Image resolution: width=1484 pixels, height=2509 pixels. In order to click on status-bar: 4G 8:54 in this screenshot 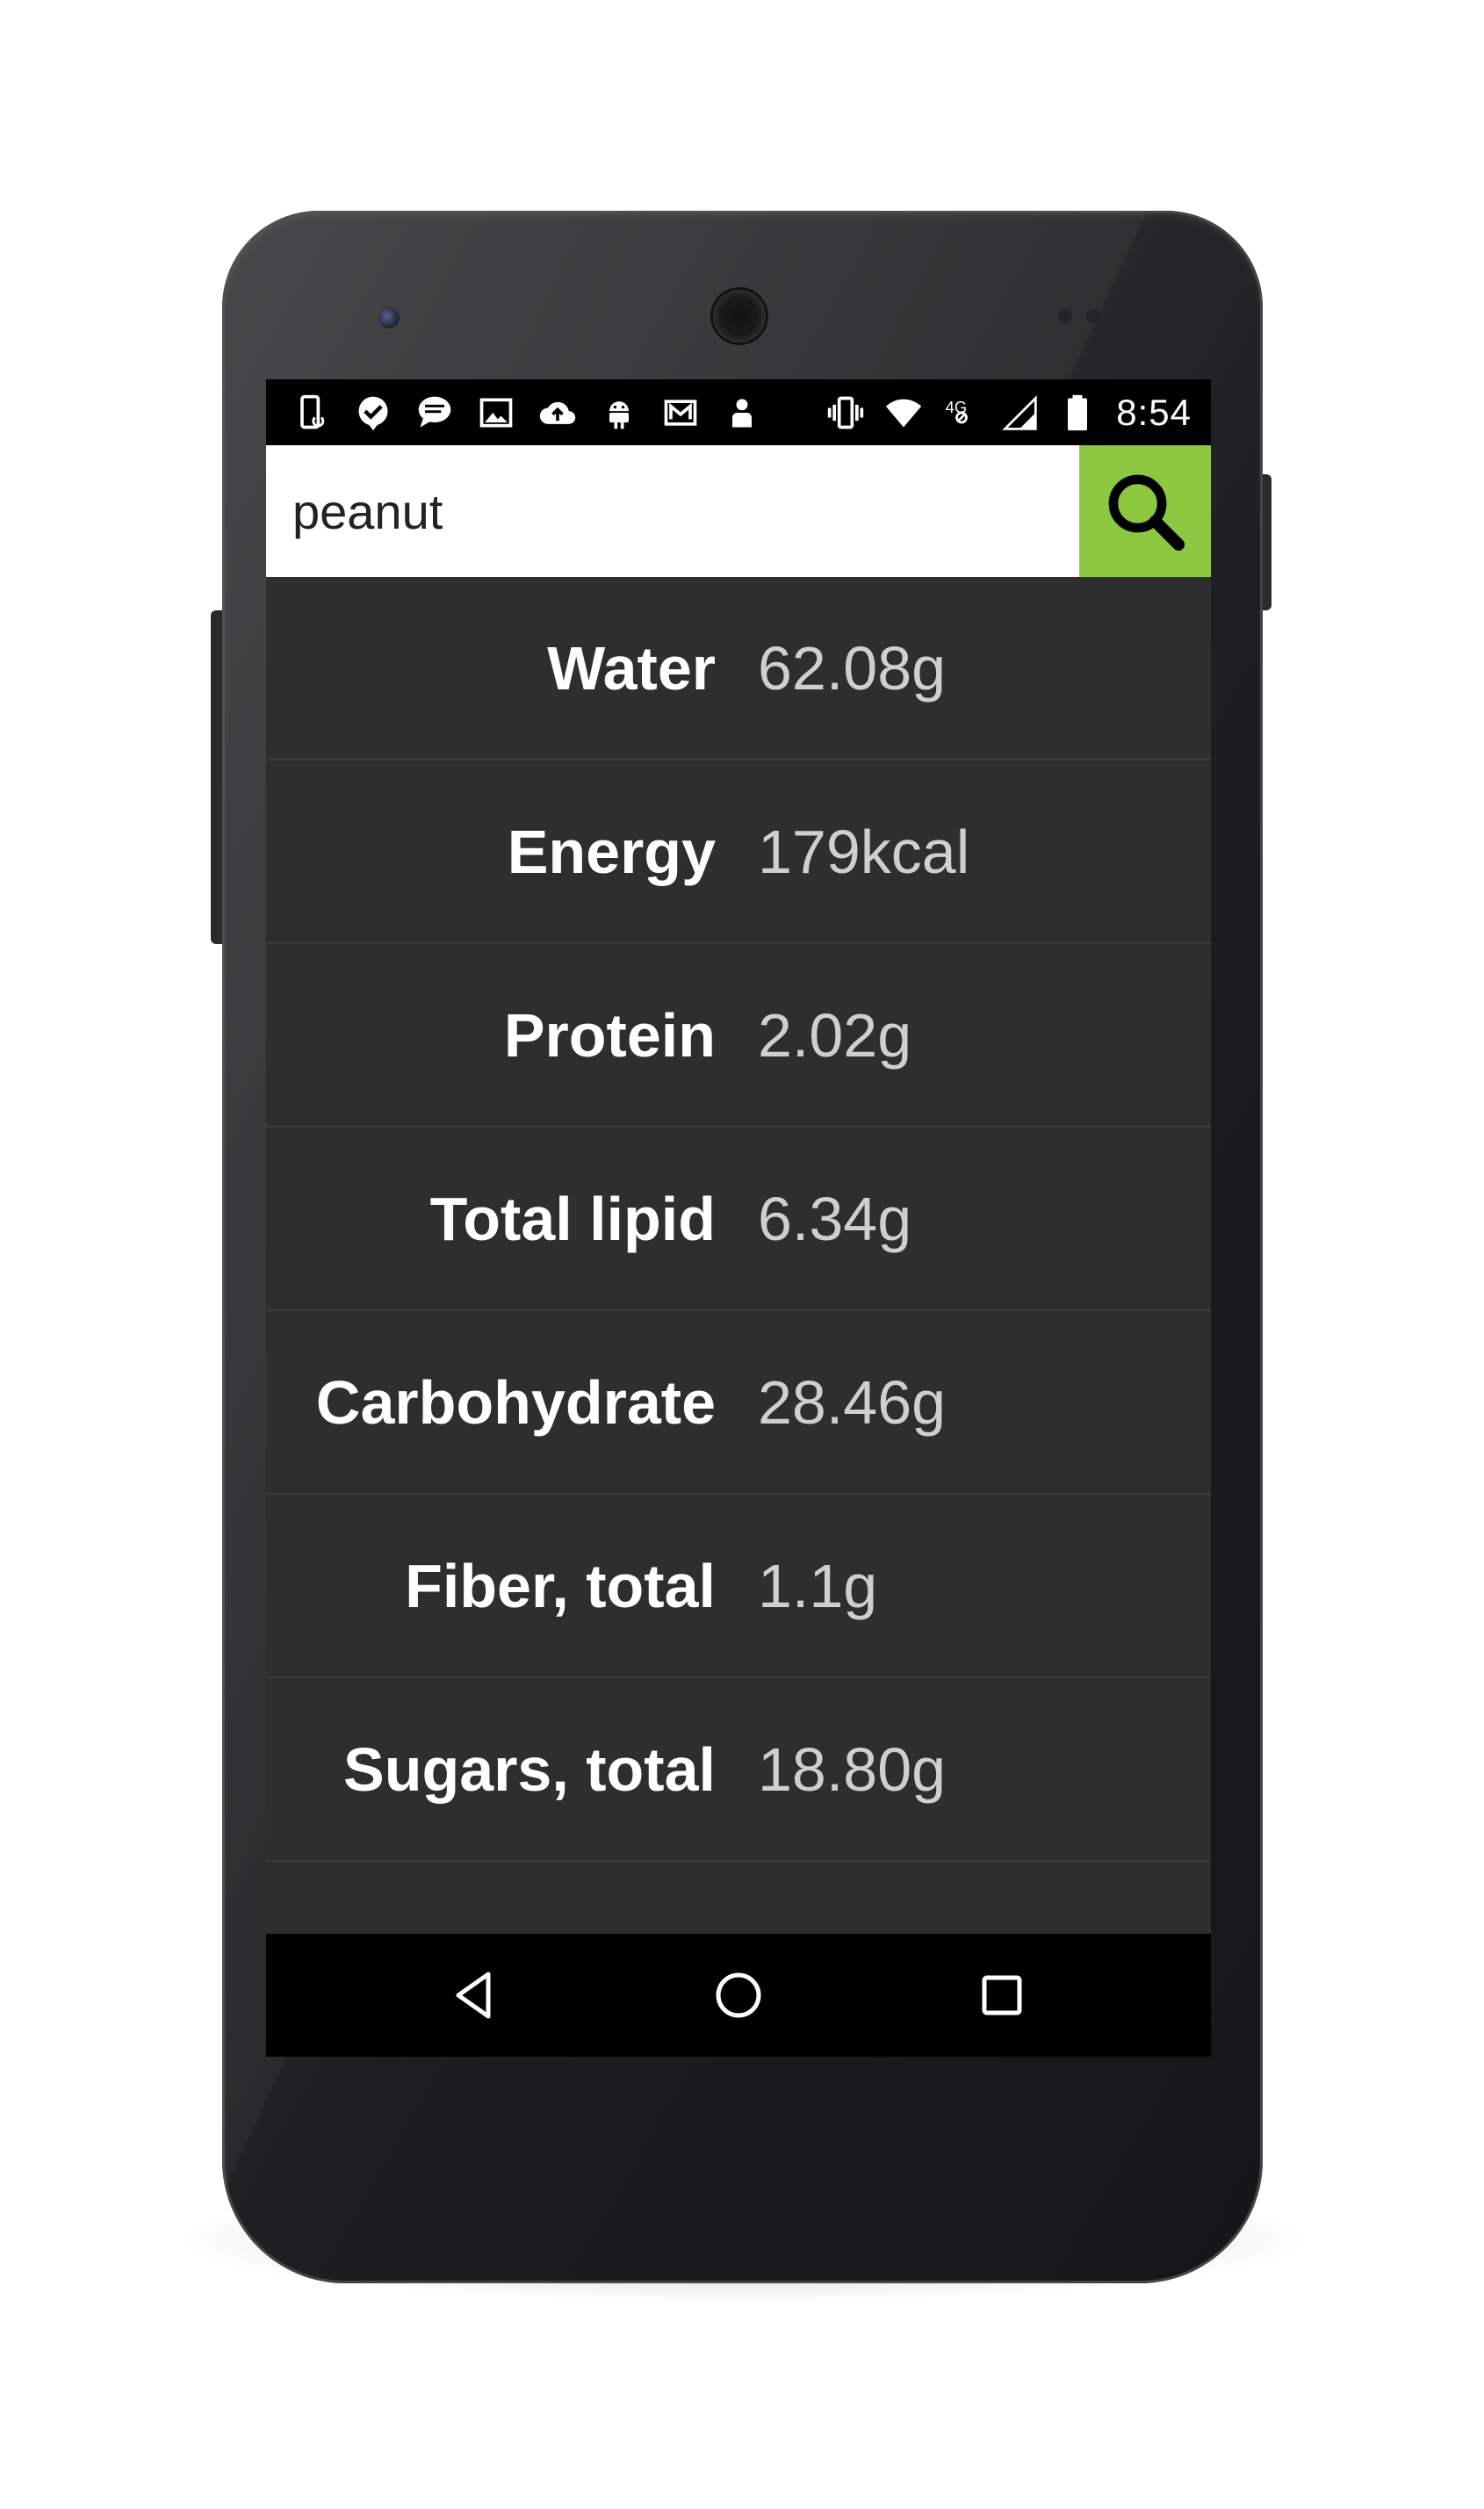, I will do `click(738, 412)`.